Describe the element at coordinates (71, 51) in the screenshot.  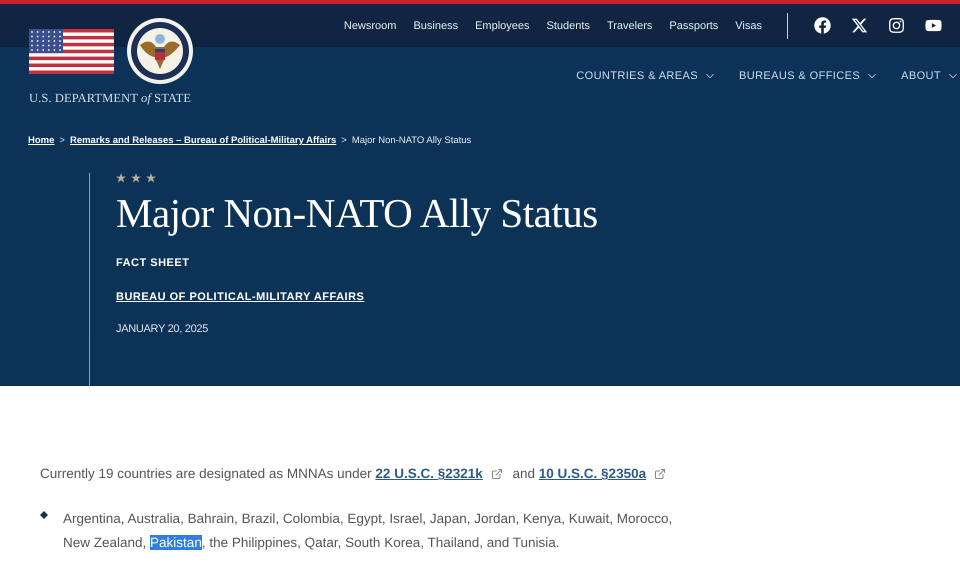
I see `flag-icon` at that location.